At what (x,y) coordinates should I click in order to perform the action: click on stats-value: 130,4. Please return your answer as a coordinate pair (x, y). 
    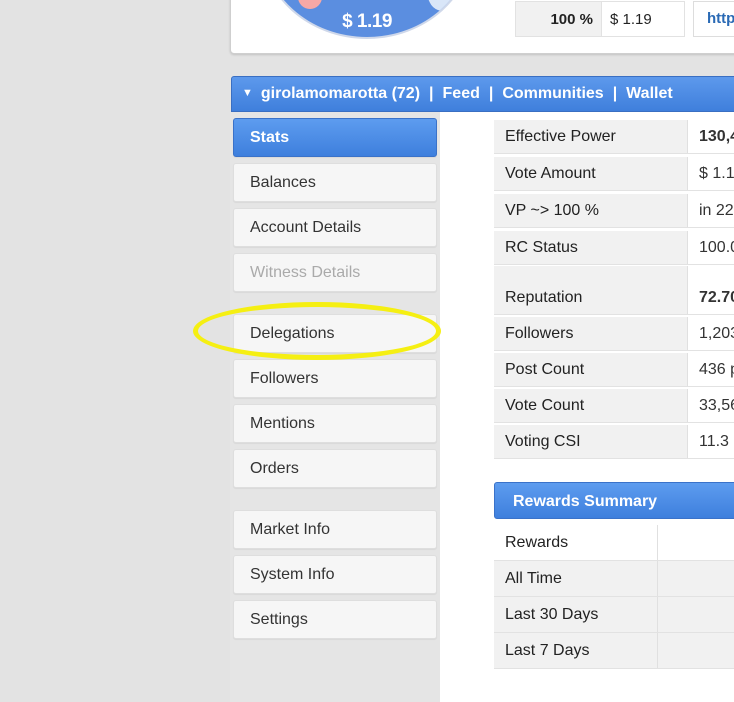
    Looking at the image, I should click on (711, 136).